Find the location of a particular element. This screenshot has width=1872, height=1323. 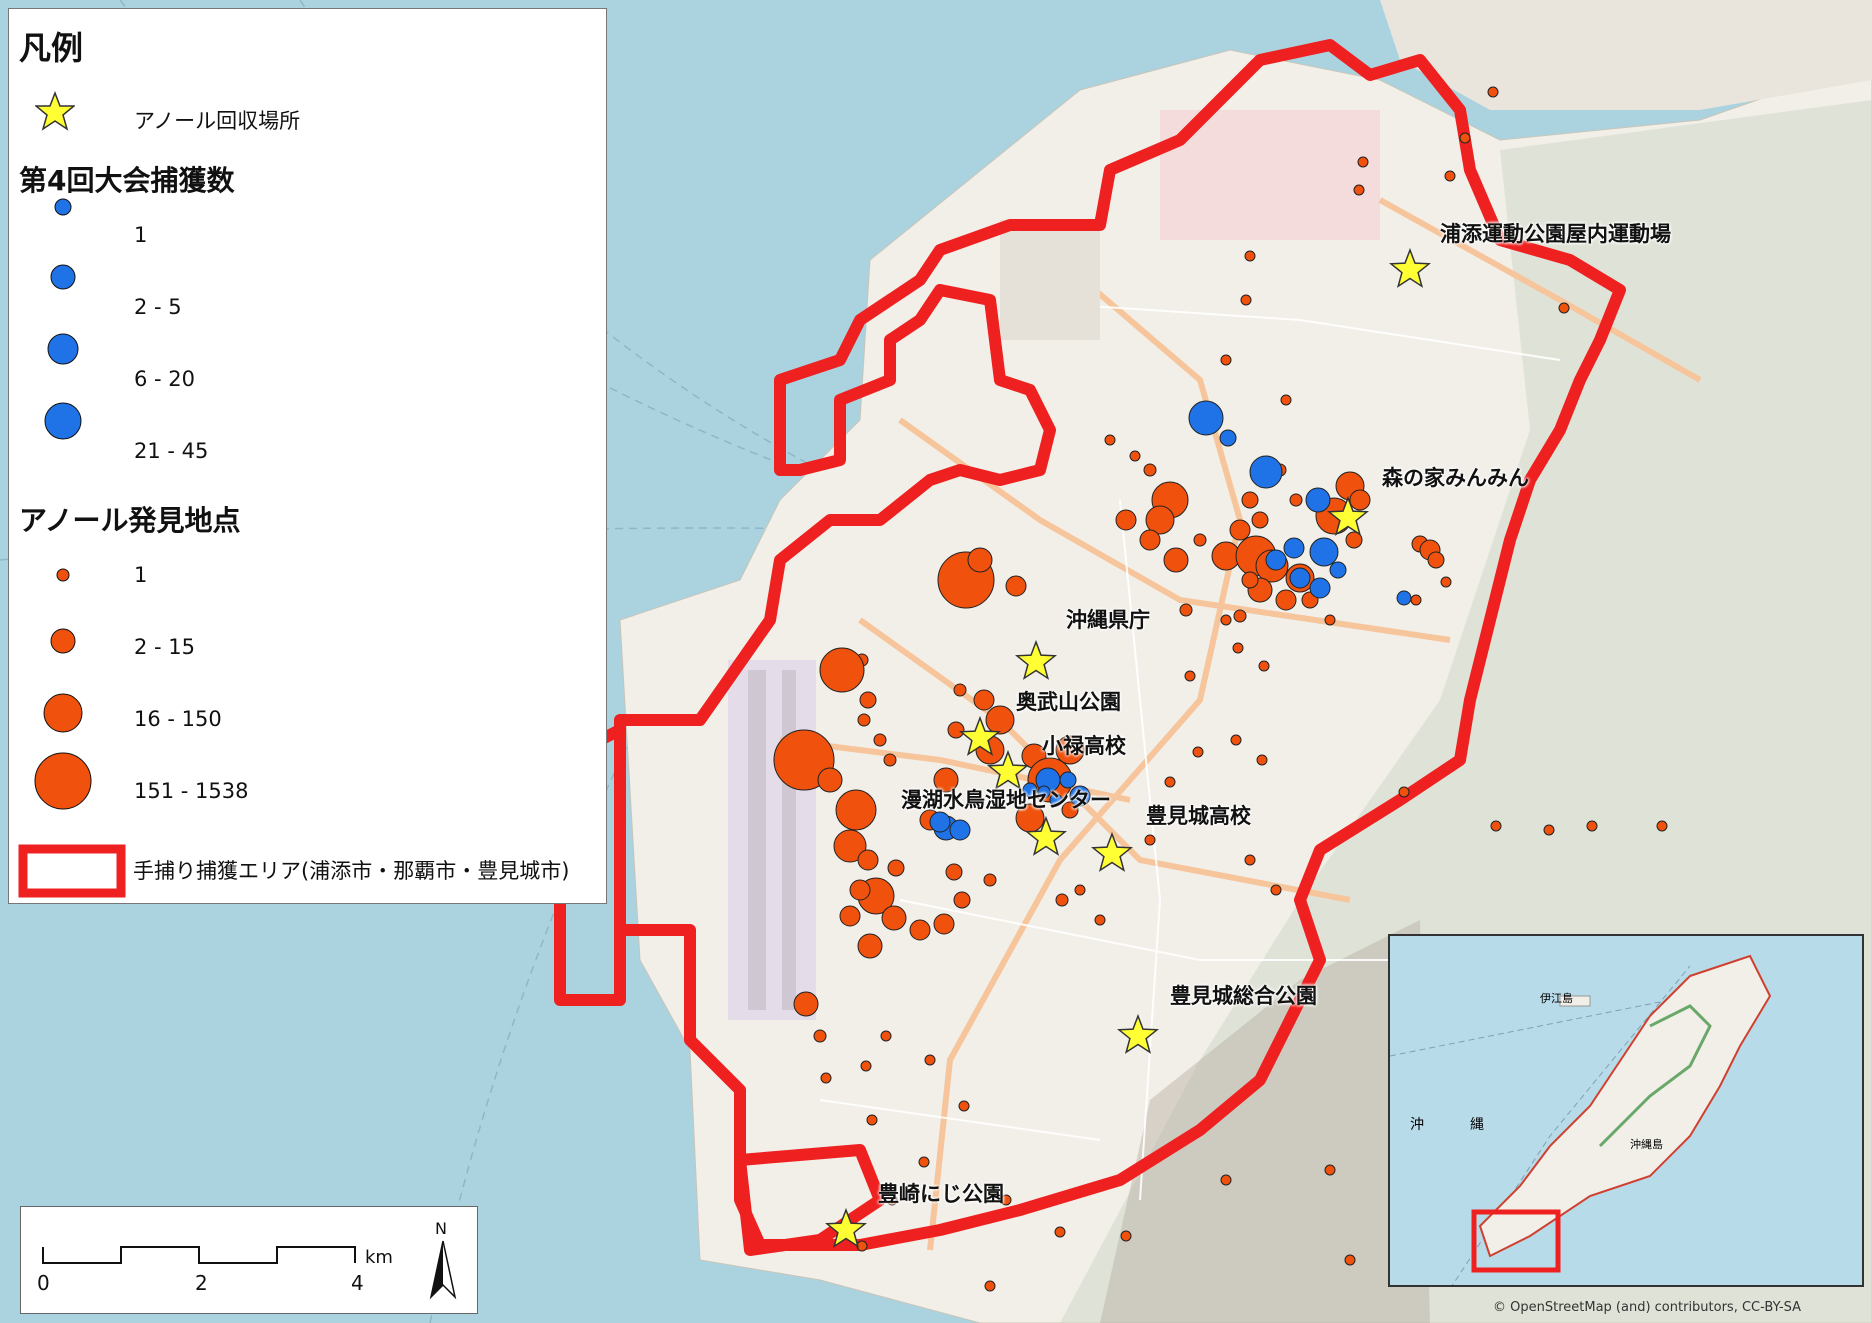

legend-sighting-4-symbol is located at coordinates (63, 781).